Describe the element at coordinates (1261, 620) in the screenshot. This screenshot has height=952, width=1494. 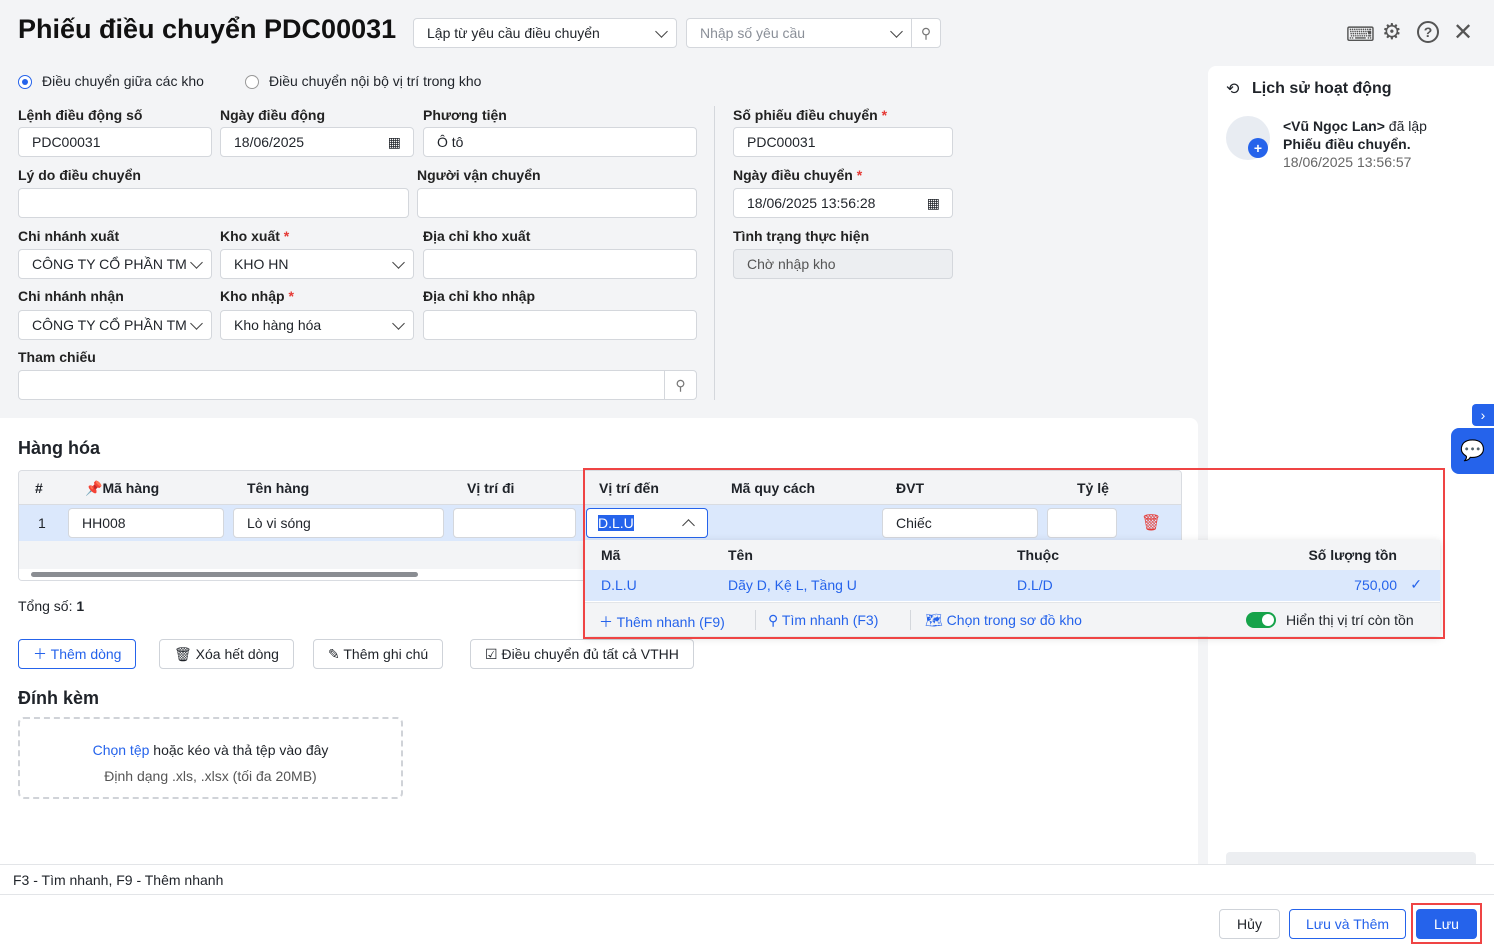
I see `show-stock-toggle` at that location.